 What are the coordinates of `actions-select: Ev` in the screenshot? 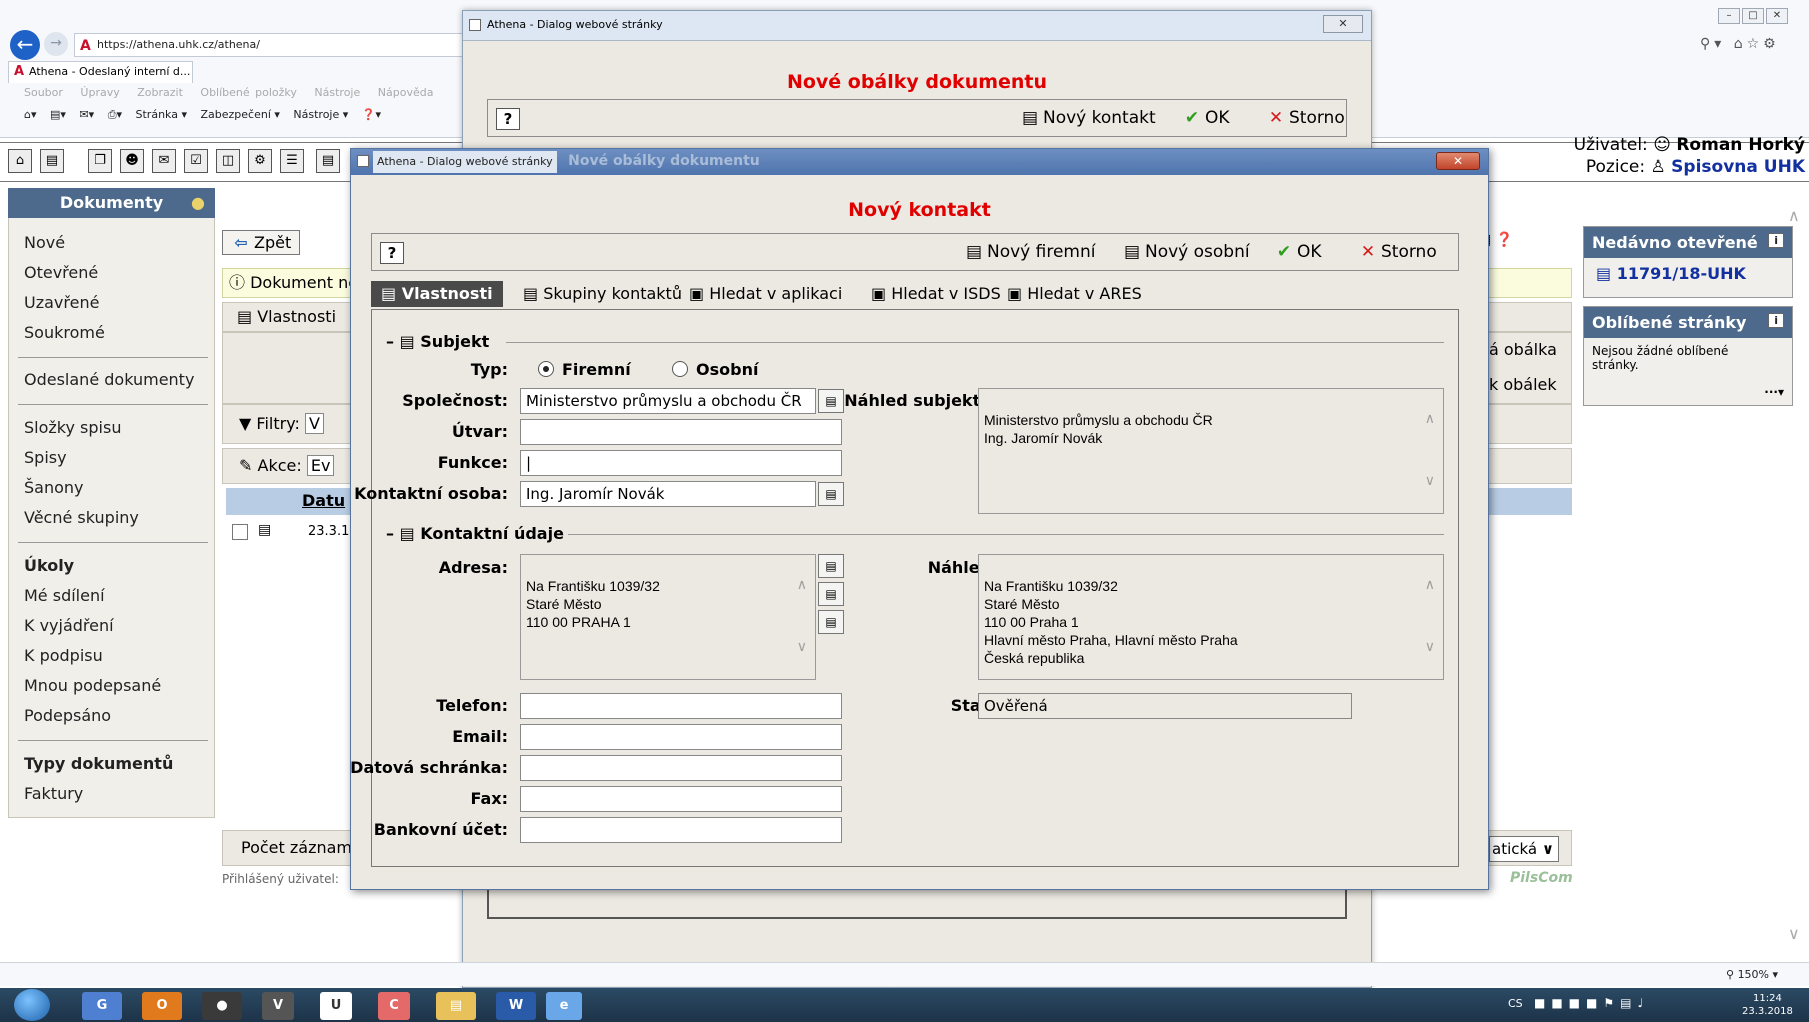 It's located at (320, 465).